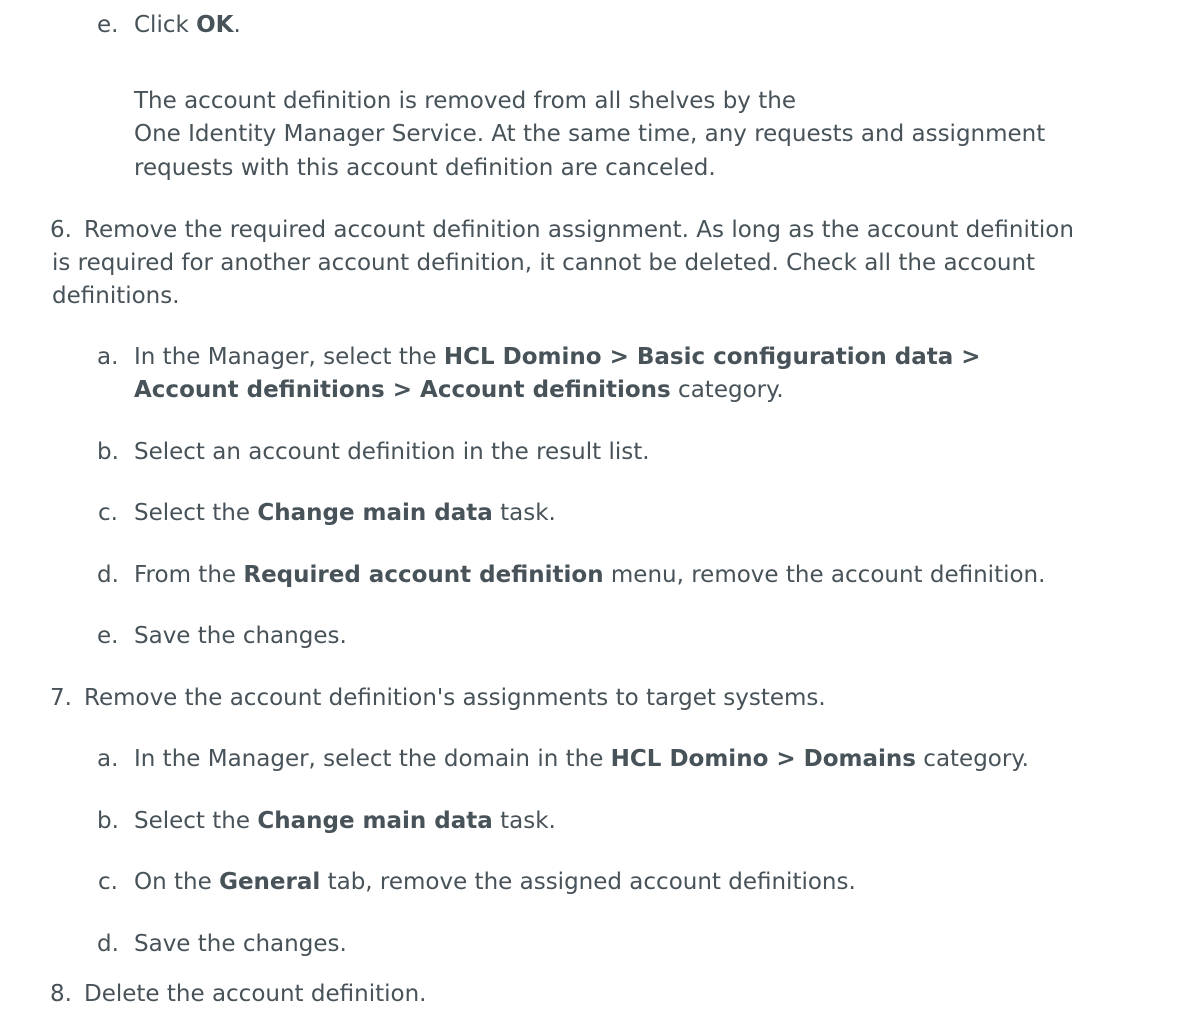 This screenshot has height=1010, width=1183. I want to click on step-6-line-3: definitions., so click(116, 296).